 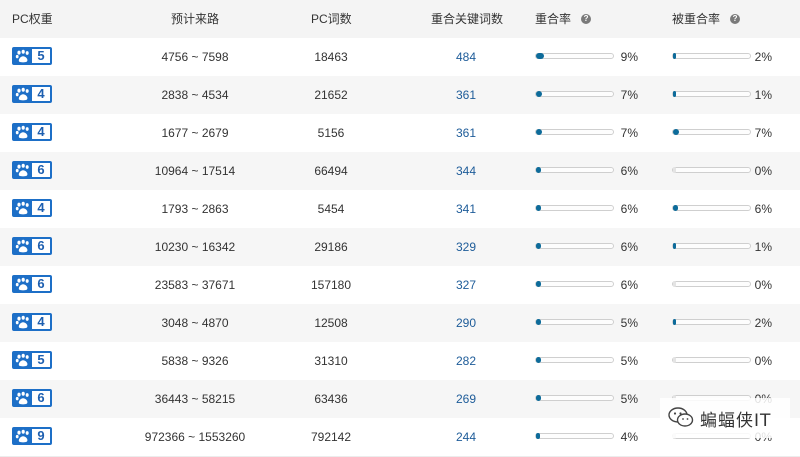 What do you see at coordinates (466, 361) in the screenshot?
I see `overlap-keyword-count-link: 282` at bounding box center [466, 361].